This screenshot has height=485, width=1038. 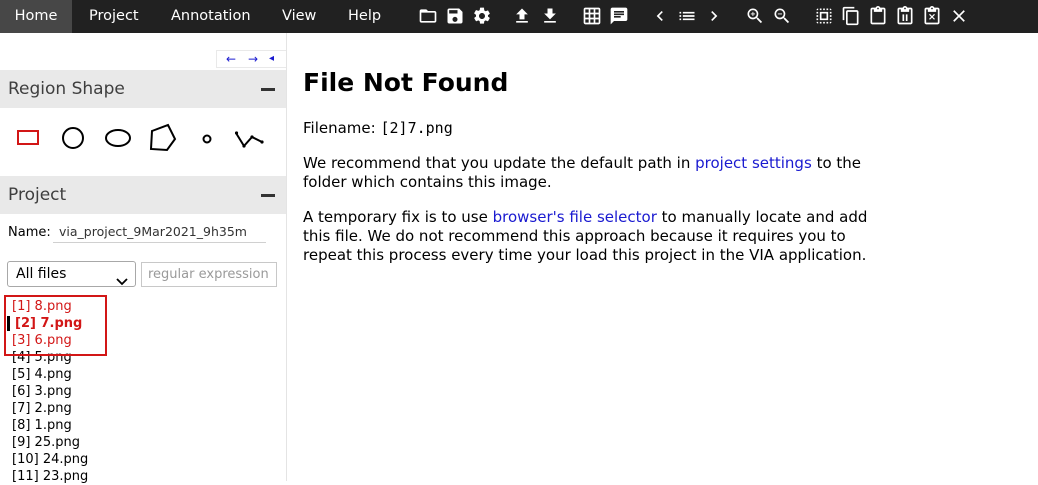 What do you see at coordinates (364, 16) in the screenshot?
I see `menu-help: Help` at bounding box center [364, 16].